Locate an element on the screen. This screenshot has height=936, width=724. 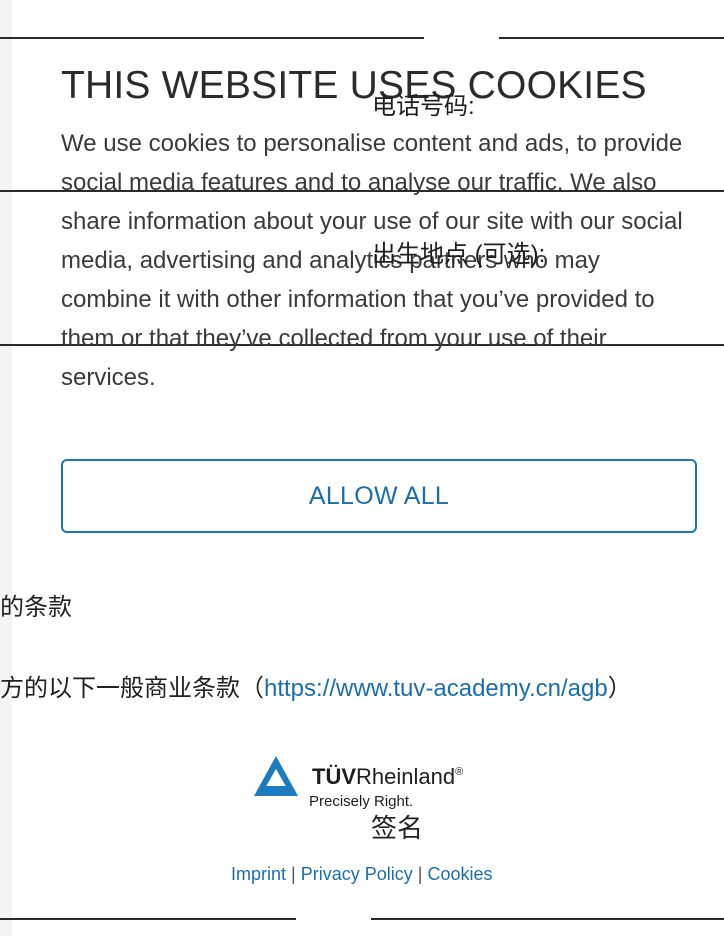
logo-brand-rest: Rheinland is located at coordinates (406, 776).